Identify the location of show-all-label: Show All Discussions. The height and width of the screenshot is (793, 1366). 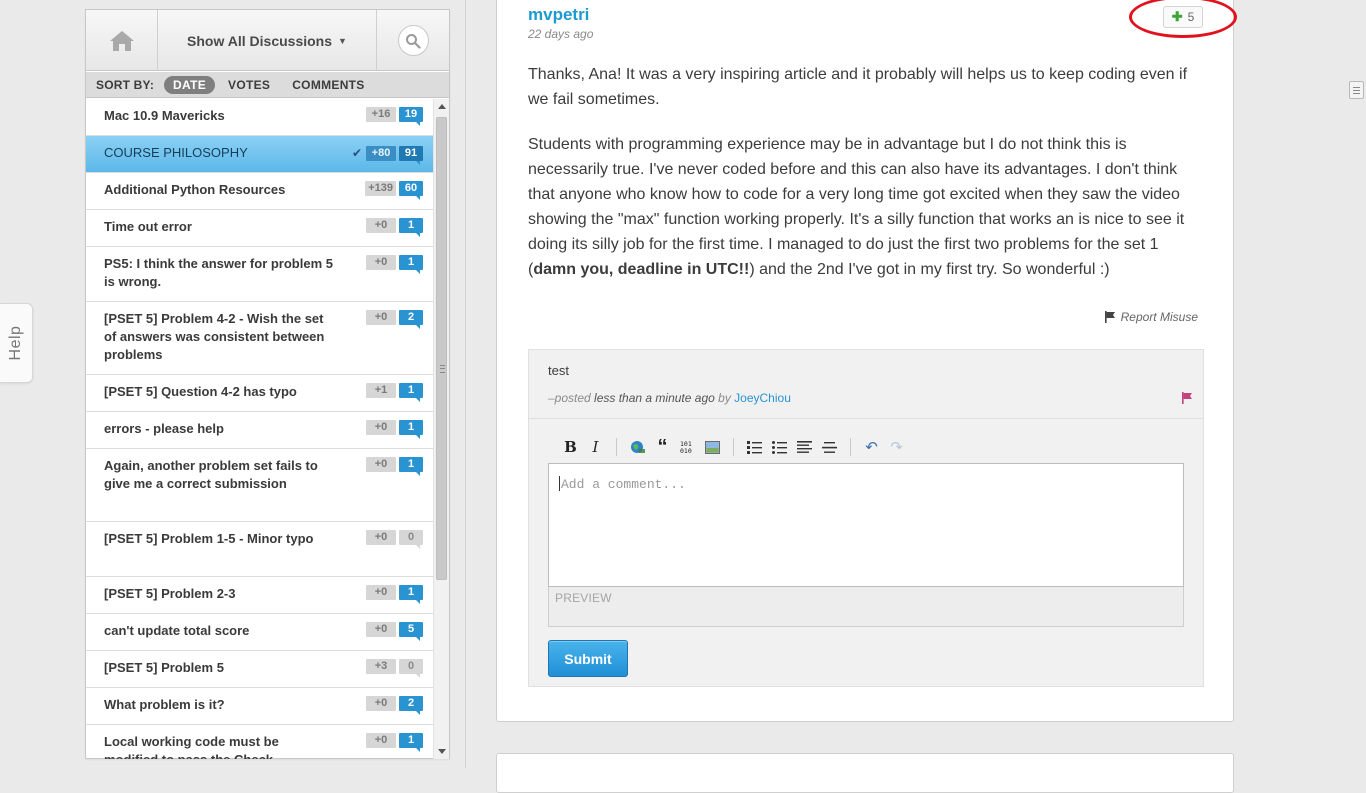
(260, 40).